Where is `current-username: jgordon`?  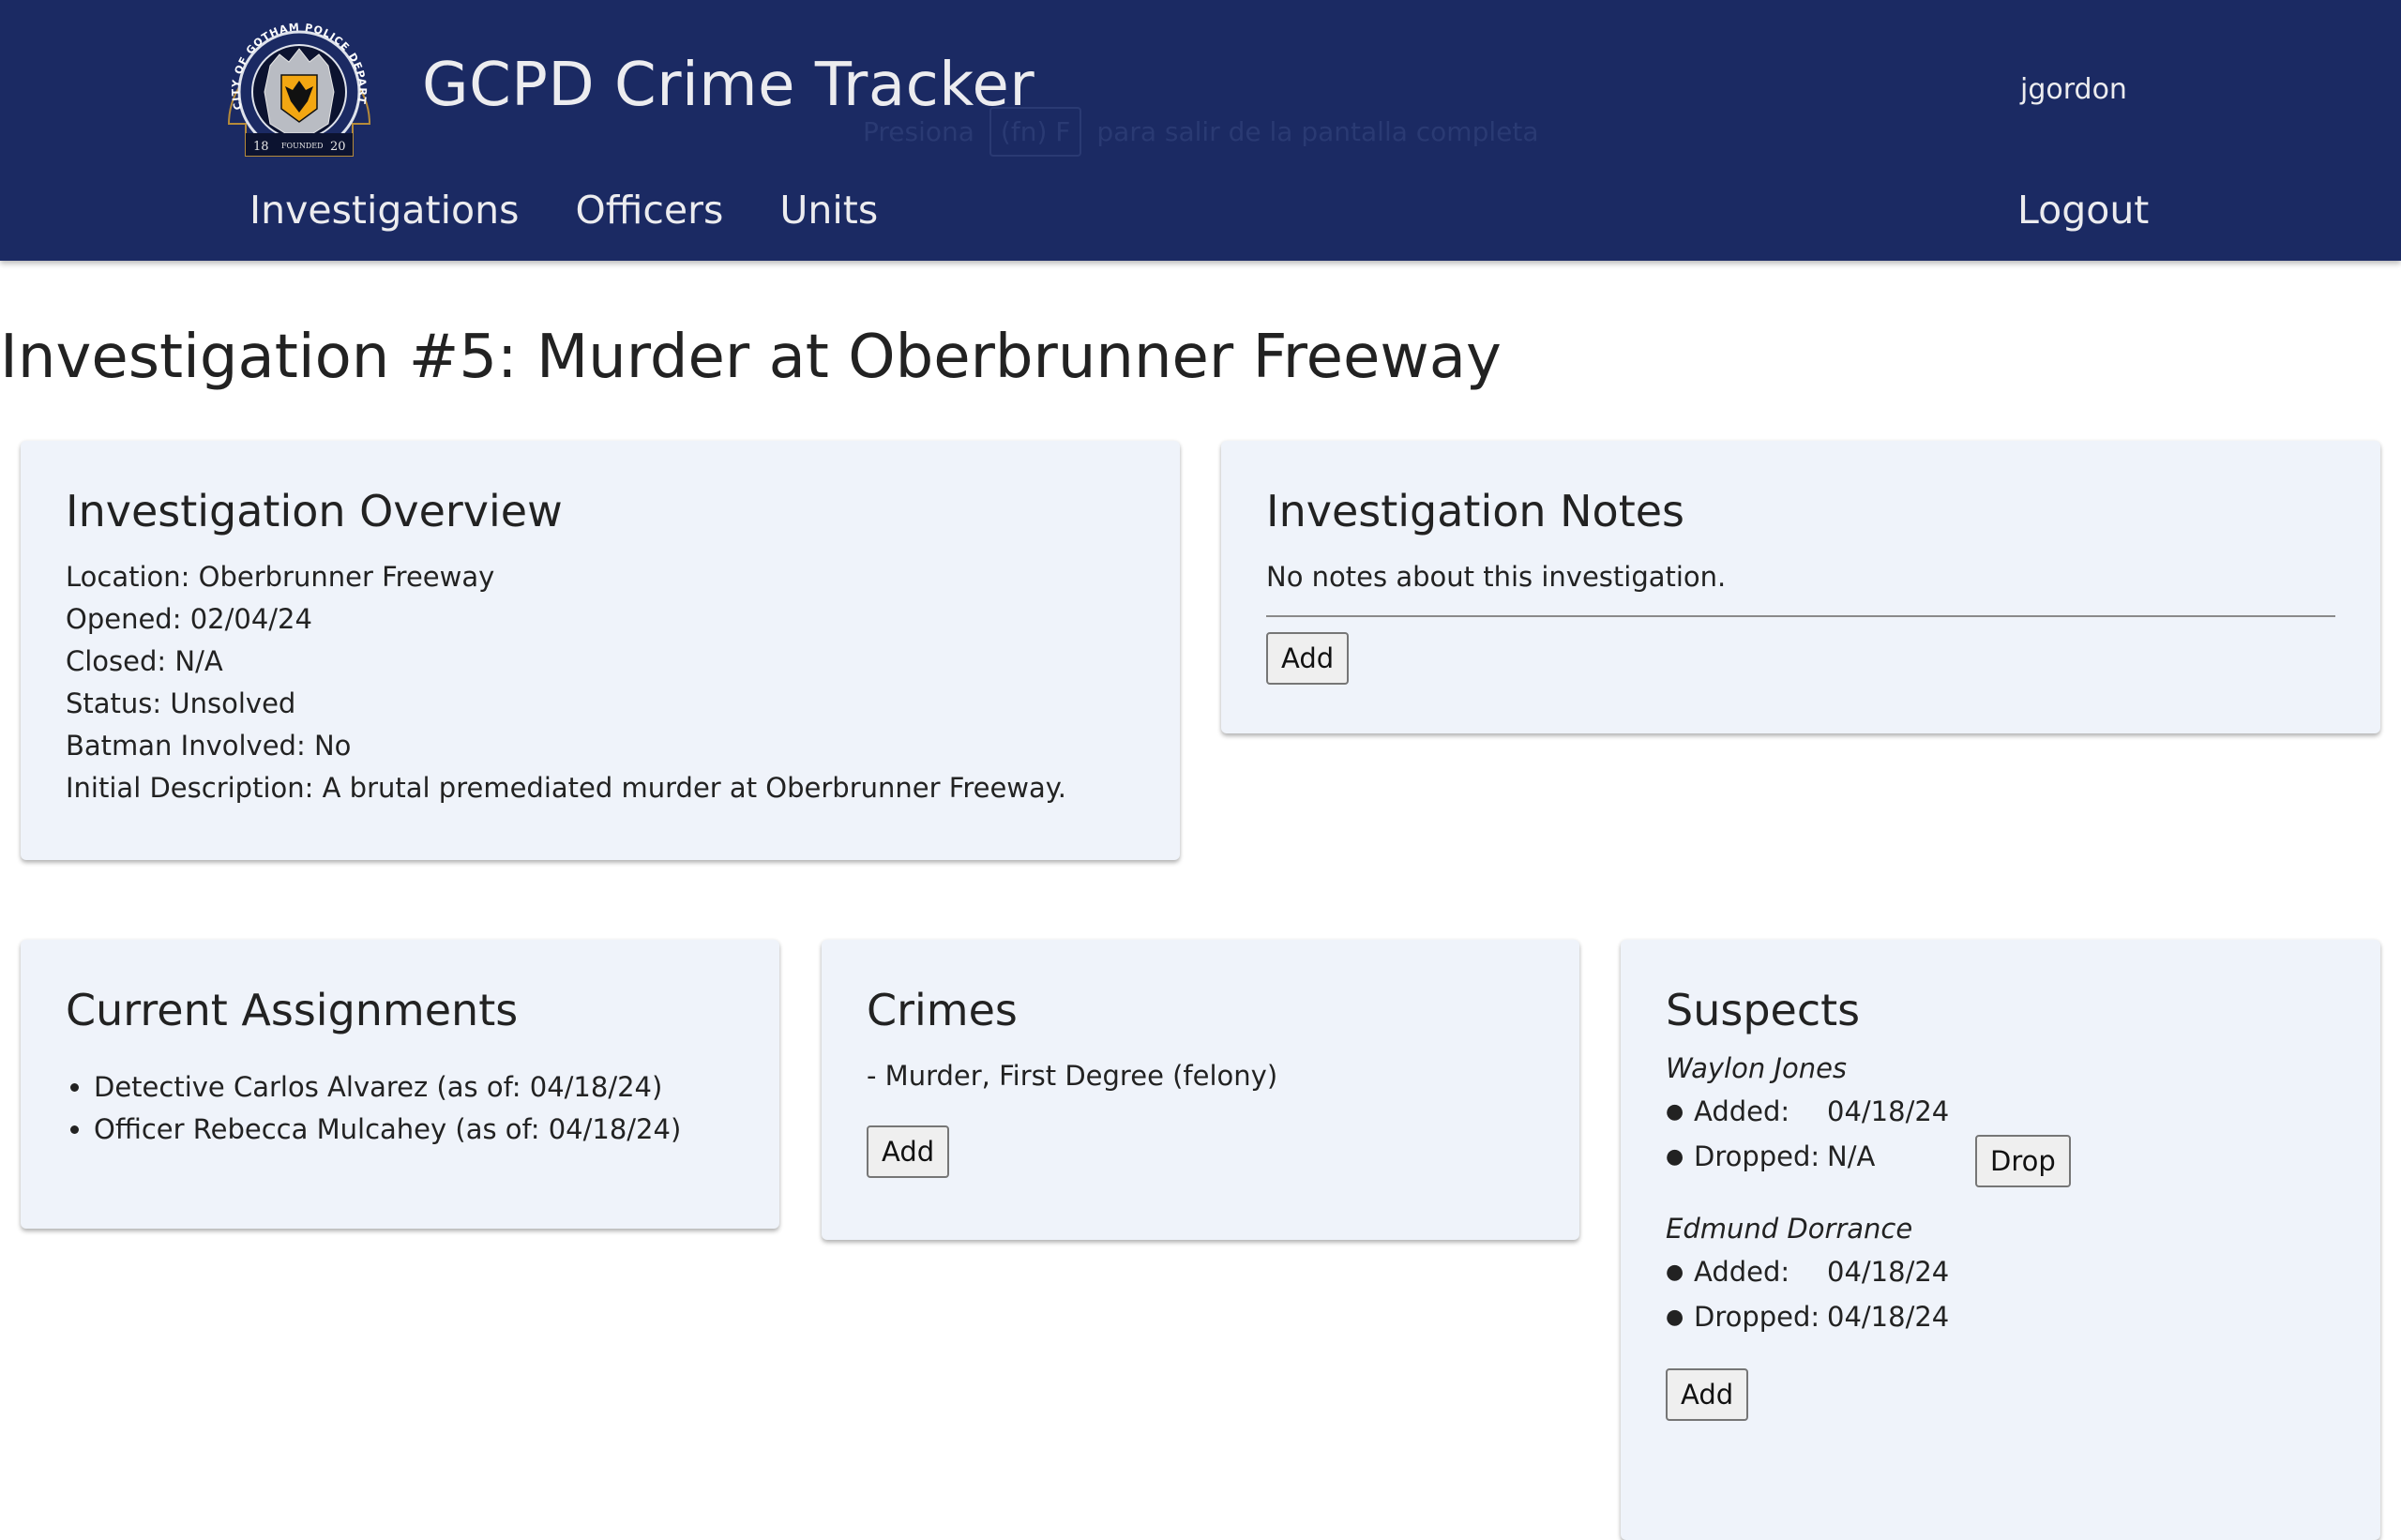
current-username: jgordon is located at coordinates (2073, 89).